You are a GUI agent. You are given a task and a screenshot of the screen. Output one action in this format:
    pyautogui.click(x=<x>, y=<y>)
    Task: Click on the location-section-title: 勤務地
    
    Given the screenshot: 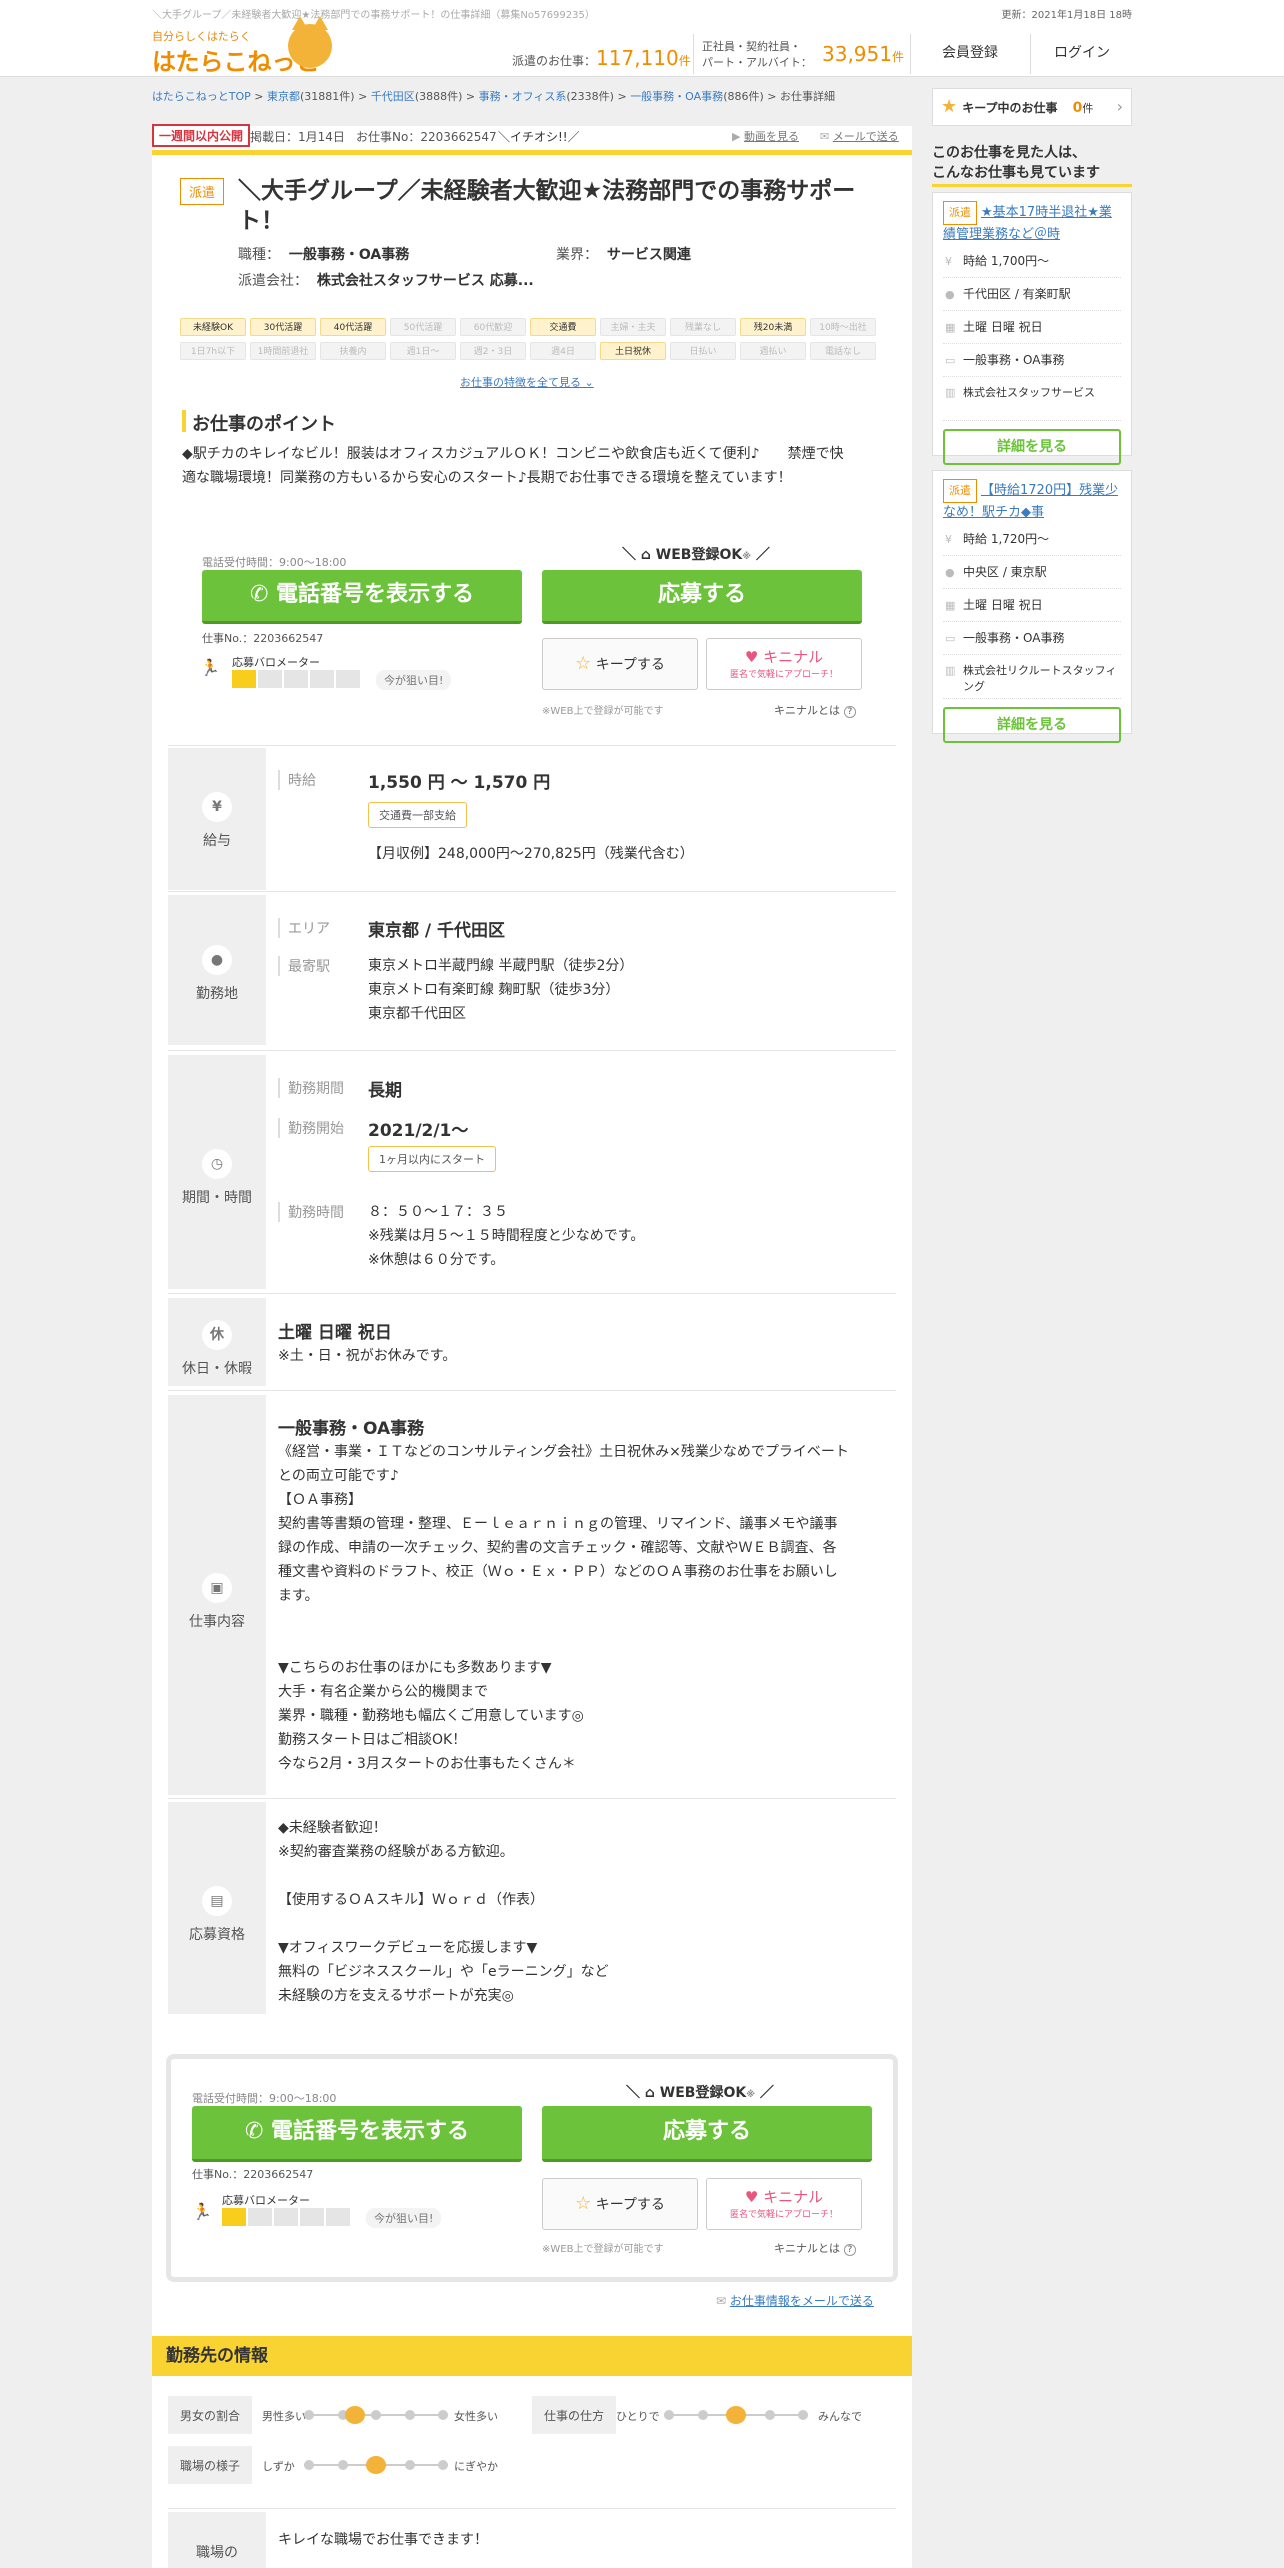 What is the action you would take?
    pyautogui.click(x=217, y=994)
    